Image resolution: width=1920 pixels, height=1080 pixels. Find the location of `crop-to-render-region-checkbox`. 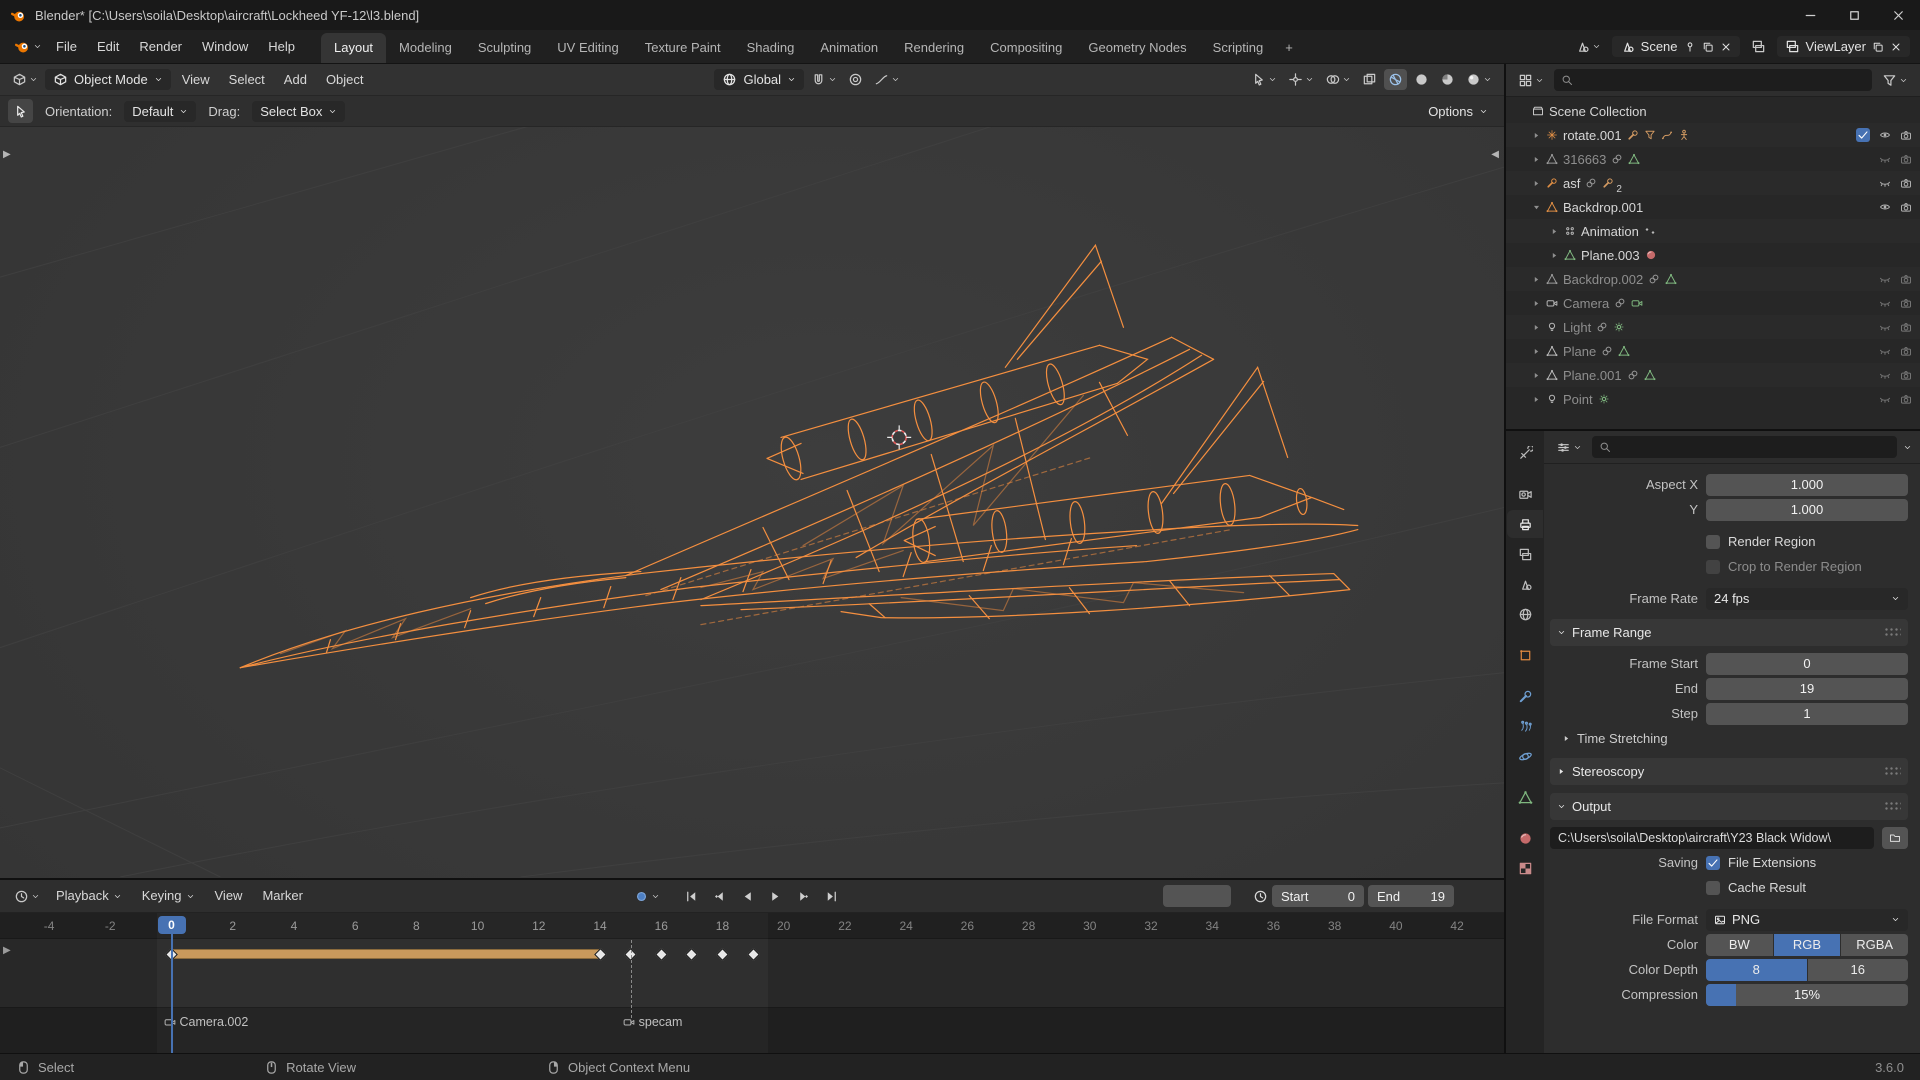

crop-to-render-region-checkbox is located at coordinates (1713, 566).